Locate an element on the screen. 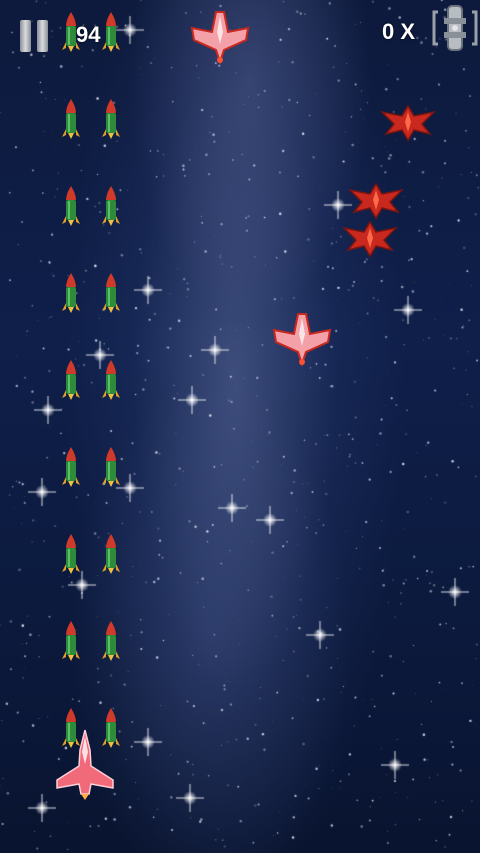 The image size is (480, 853). score-counter: 94 is located at coordinates (88, 34).